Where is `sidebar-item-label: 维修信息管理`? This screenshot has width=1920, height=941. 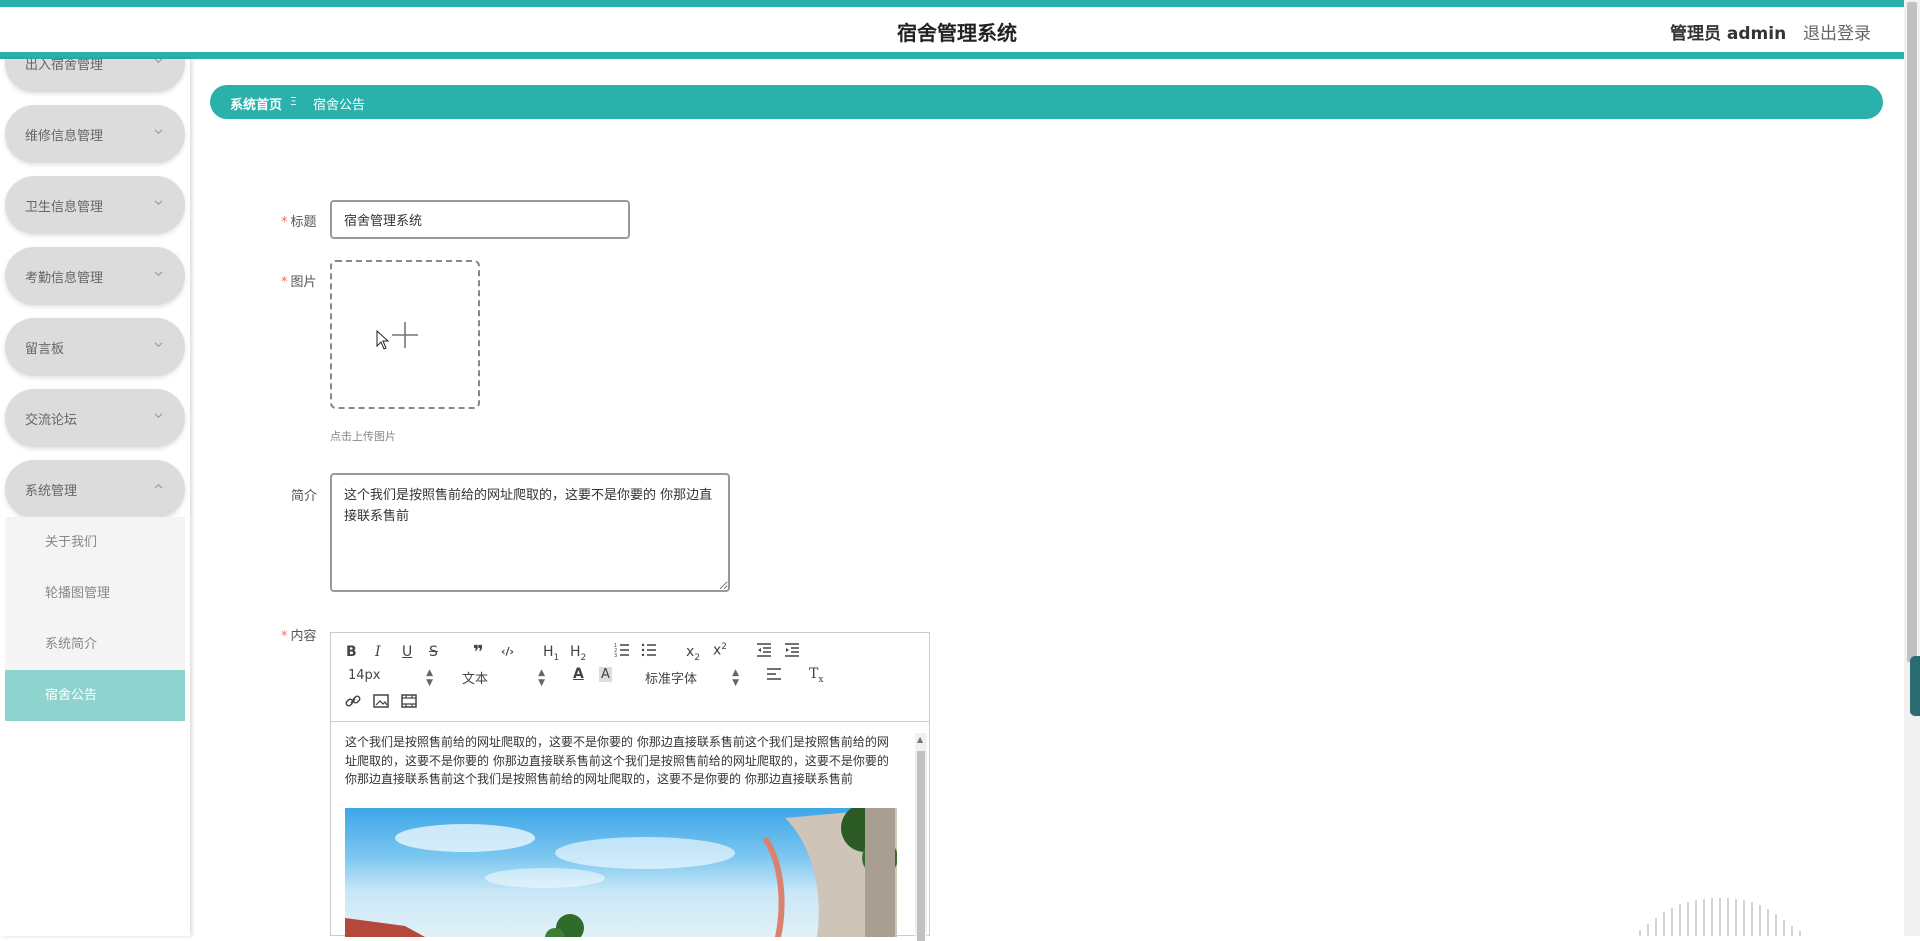
sidebar-item-label: 维修信息管理 is located at coordinates (64, 136).